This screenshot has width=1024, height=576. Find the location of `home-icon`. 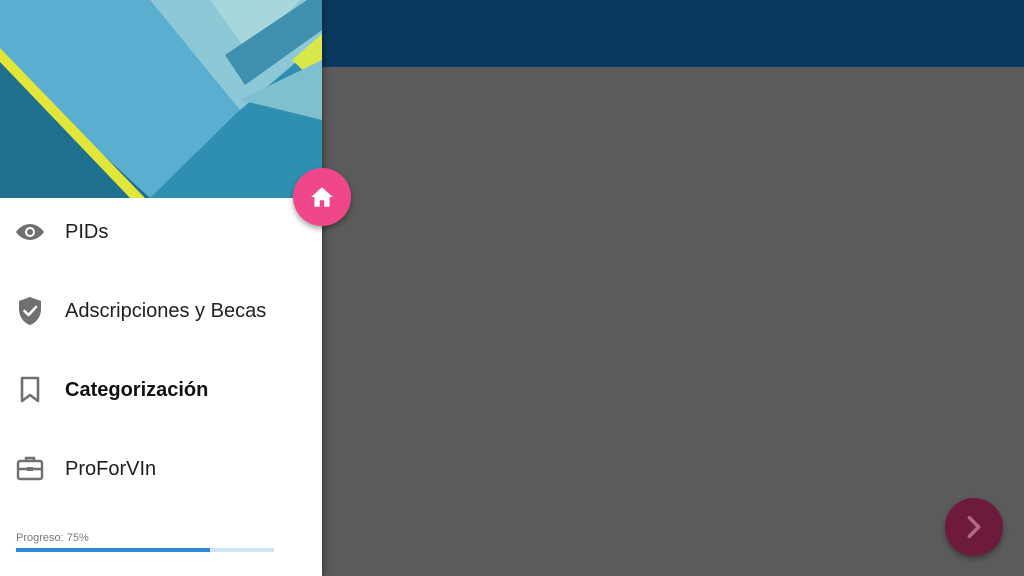

home-icon is located at coordinates (322, 197).